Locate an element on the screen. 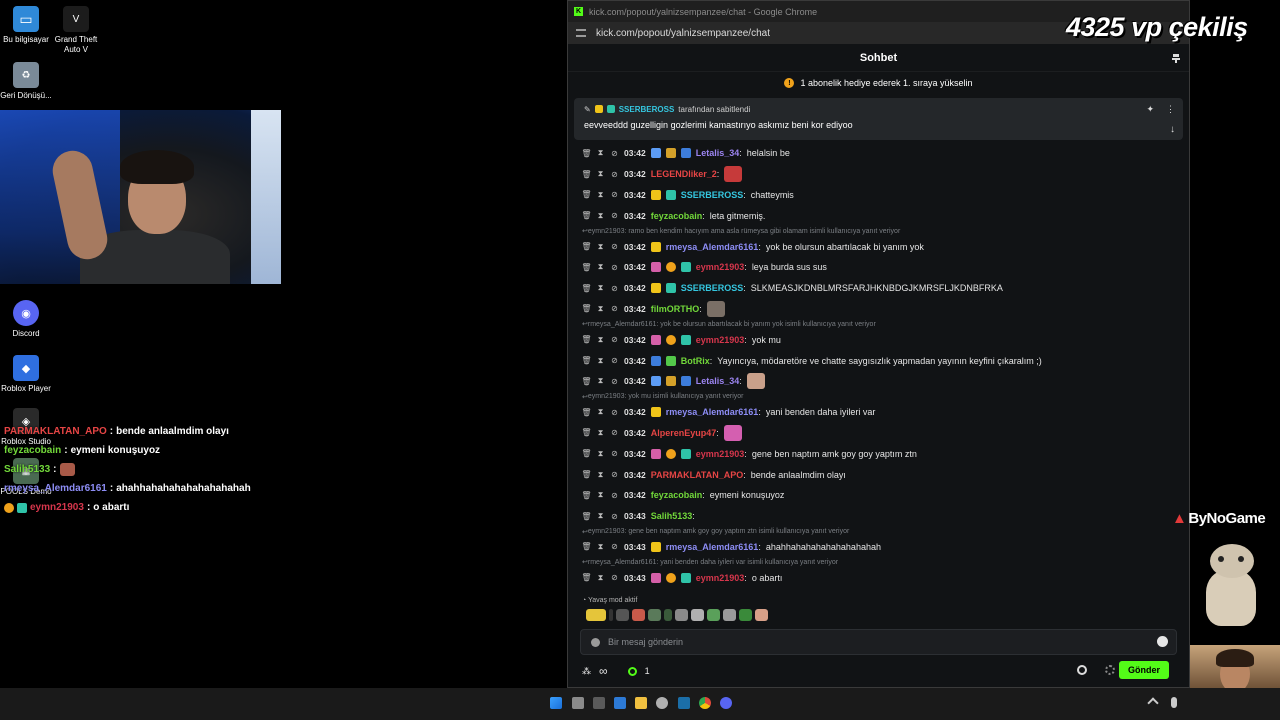 This screenshot has width=1280, height=720. file-explorer-icon is located at coordinates (641, 703).